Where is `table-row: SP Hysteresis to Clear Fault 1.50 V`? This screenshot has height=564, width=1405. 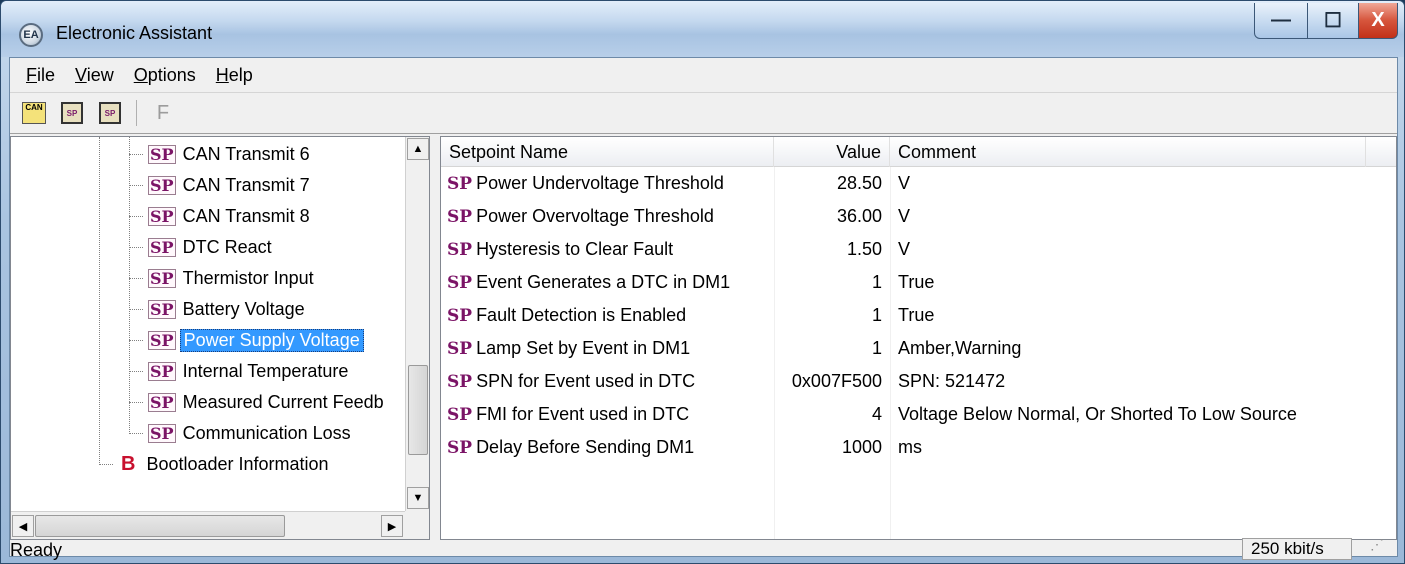
table-row: SP Hysteresis to Clear Fault 1.50 V is located at coordinates (918, 249).